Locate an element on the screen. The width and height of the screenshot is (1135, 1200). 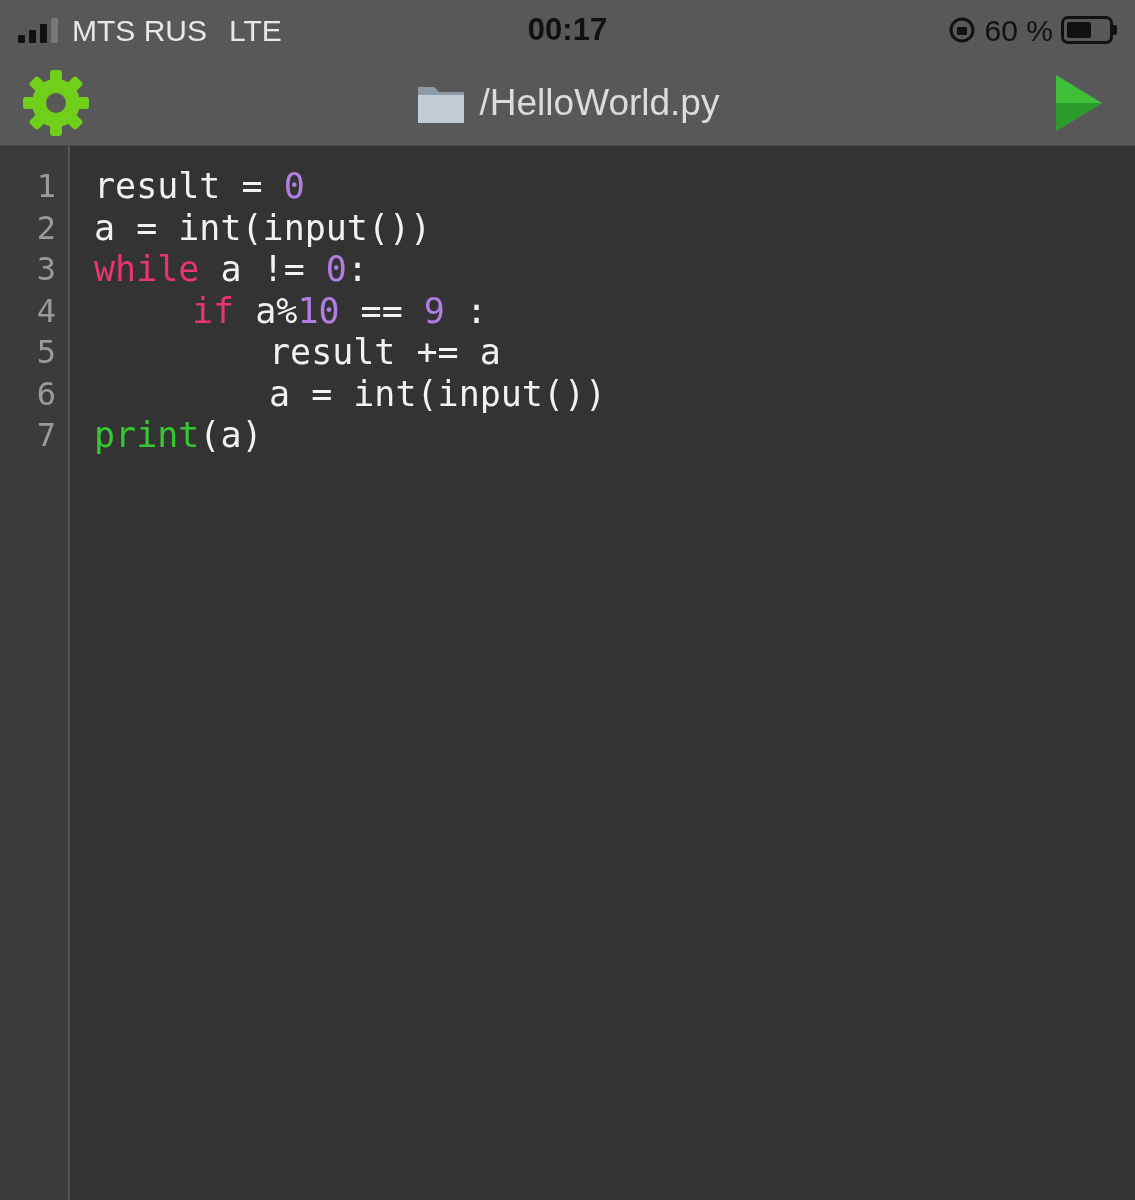
clock-time: 00:17 is located at coordinates (567, 29).